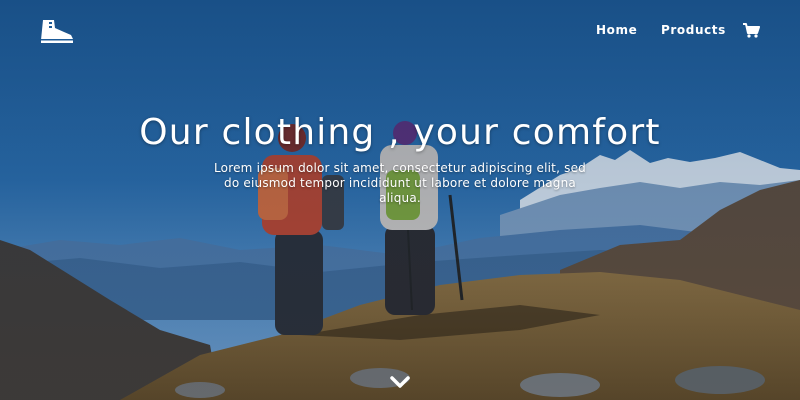  What do you see at coordinates (751, 30) in the screenshot?
I see `cart-icon` at bounding box center [751, 30].